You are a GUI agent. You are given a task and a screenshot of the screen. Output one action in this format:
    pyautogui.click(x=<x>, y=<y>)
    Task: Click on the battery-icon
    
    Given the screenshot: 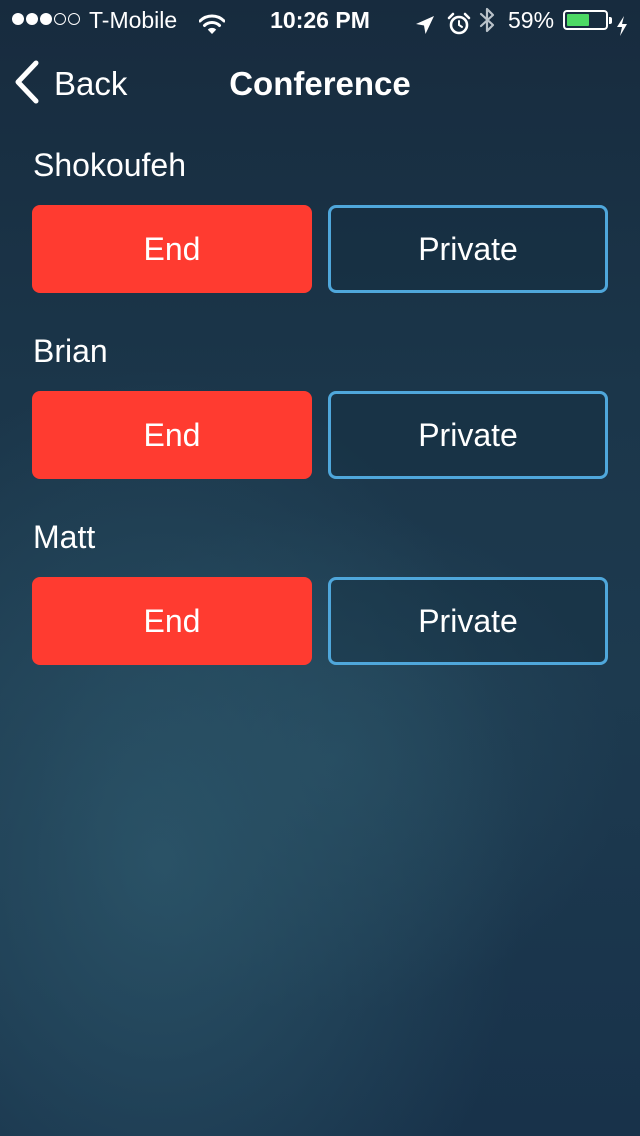 What is the action you would take?
    pyautogui.click(x=587, y=20)
    